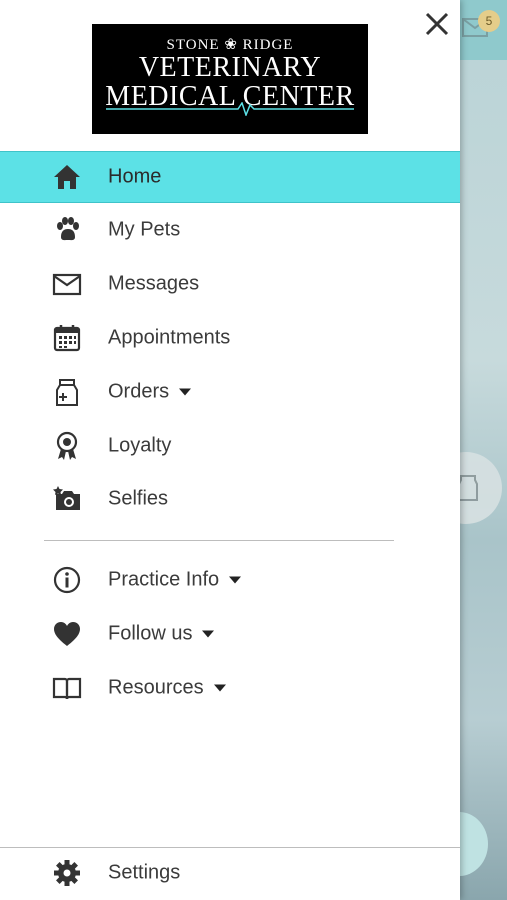  What do you see at coordinates (140, 445) in the screenshot?
I see `nav-item-label: Loyalty` at bounding box center [140, 445].